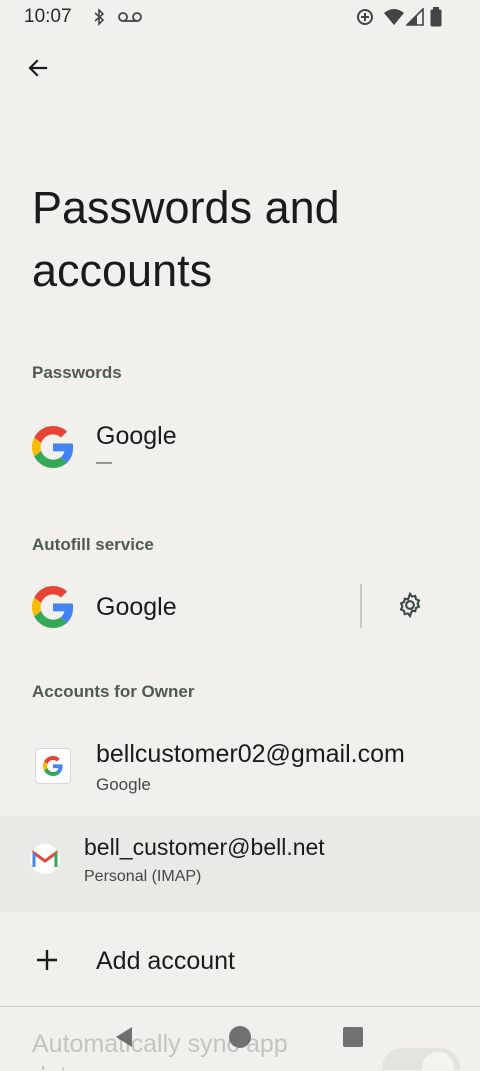  Describe the element at coordinates (93, 544) in the screenshot. I see `autofill-section-header: Autofill service` at that location.